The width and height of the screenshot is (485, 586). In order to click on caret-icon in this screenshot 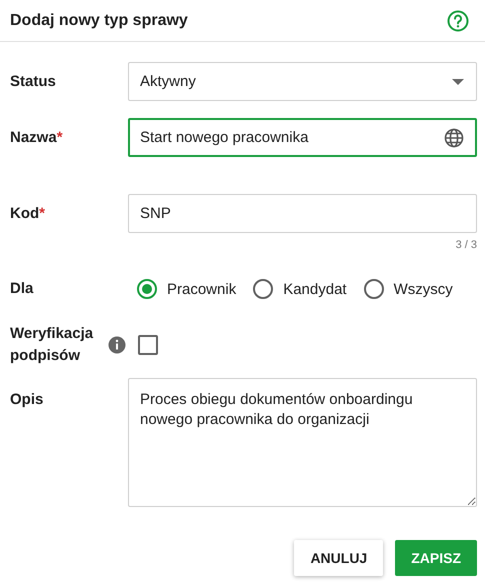, I will do `click(458, 81)`.